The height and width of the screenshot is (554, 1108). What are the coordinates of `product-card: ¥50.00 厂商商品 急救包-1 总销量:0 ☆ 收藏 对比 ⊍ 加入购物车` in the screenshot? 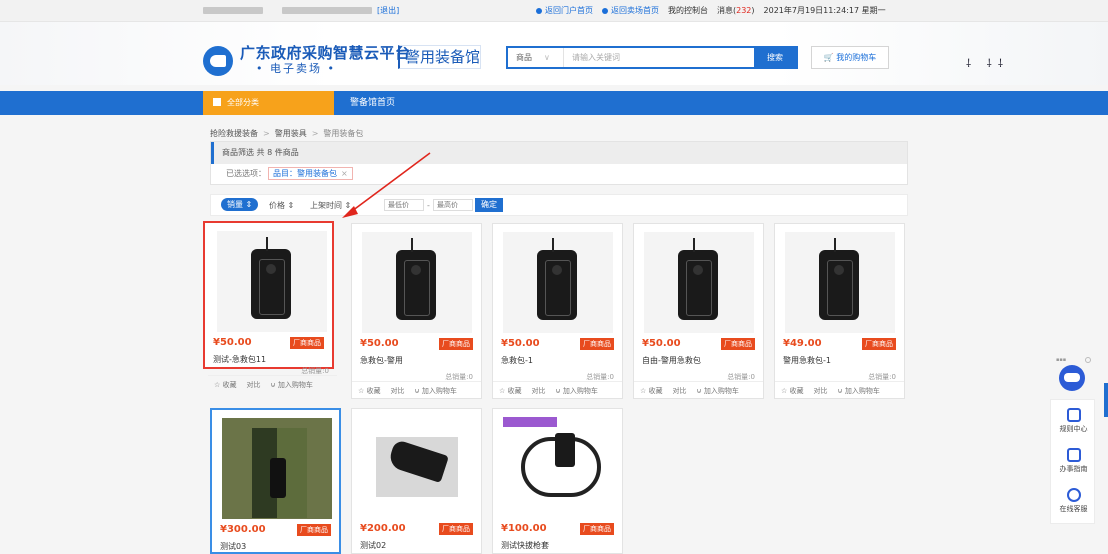 It's located at (557, 311).